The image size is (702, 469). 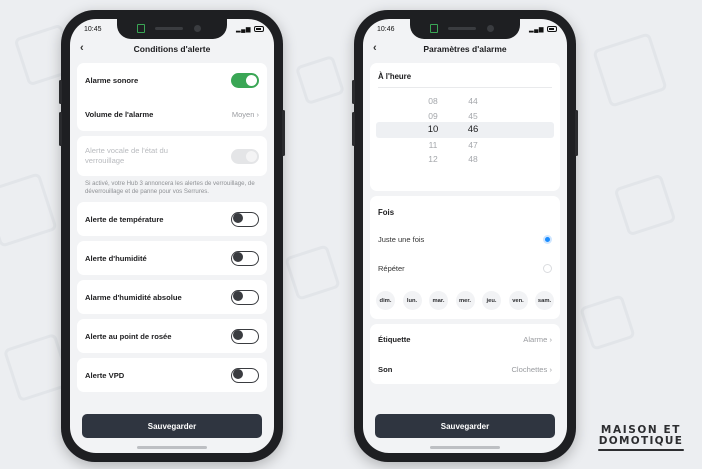 I want to click on hour-option: 12, so click(x=433, y=159).